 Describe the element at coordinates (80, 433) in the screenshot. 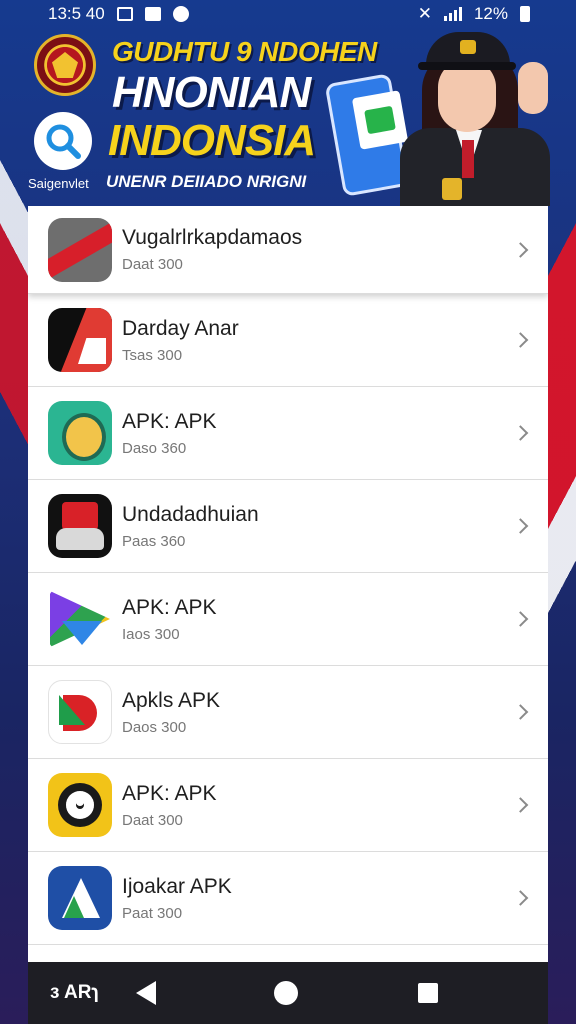

I see `golden-emblem-icon` at that location.